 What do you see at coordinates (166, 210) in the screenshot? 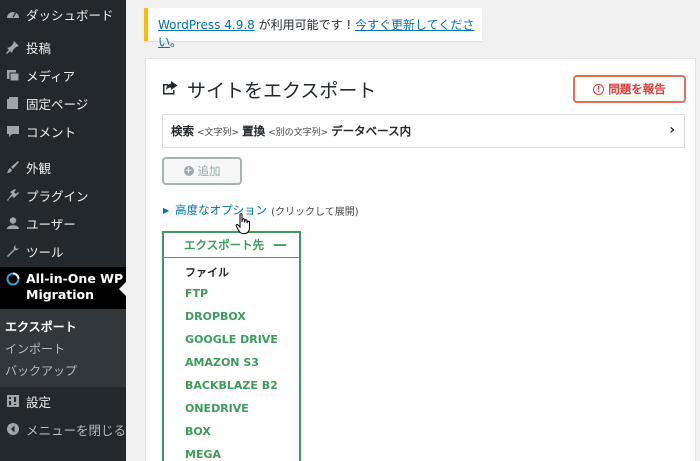
I see `caret-right-icon: ▶` at bounding box center [166, 210].